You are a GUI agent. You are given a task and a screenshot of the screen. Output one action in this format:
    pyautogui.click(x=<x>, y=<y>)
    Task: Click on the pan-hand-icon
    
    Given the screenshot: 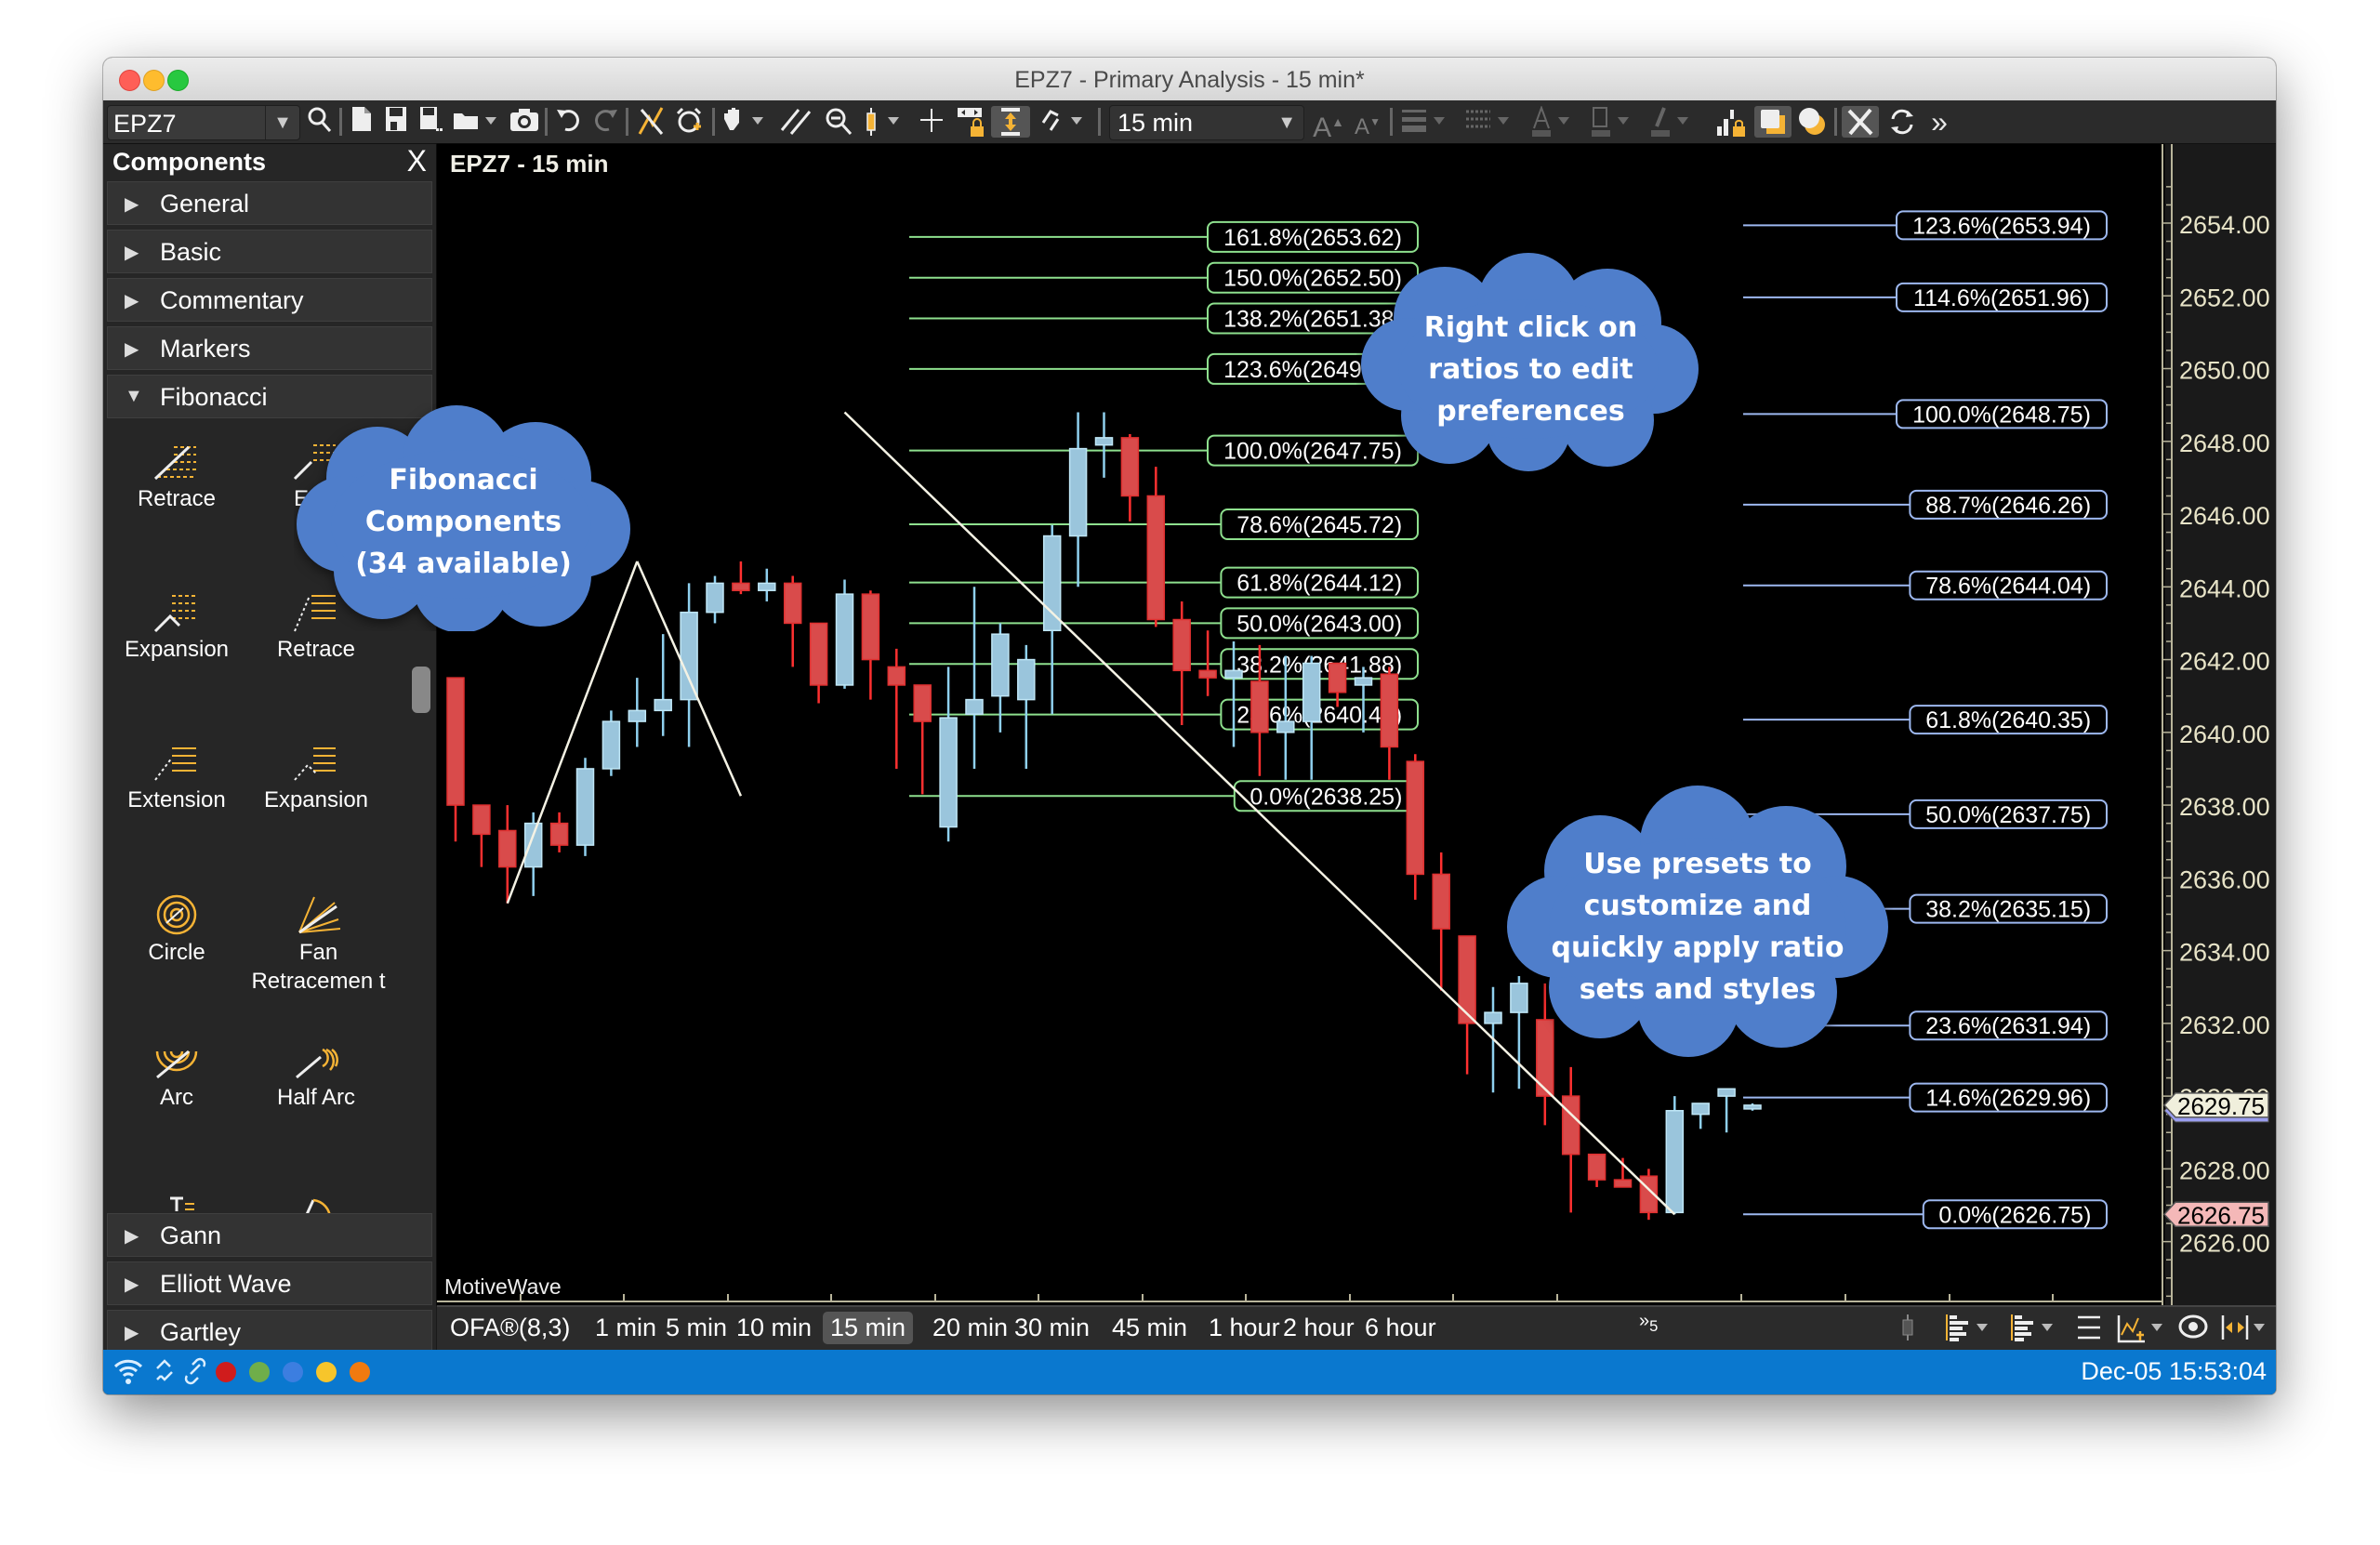 What is the action you would take?
    pyautogui.click(x=747, y=122)
    